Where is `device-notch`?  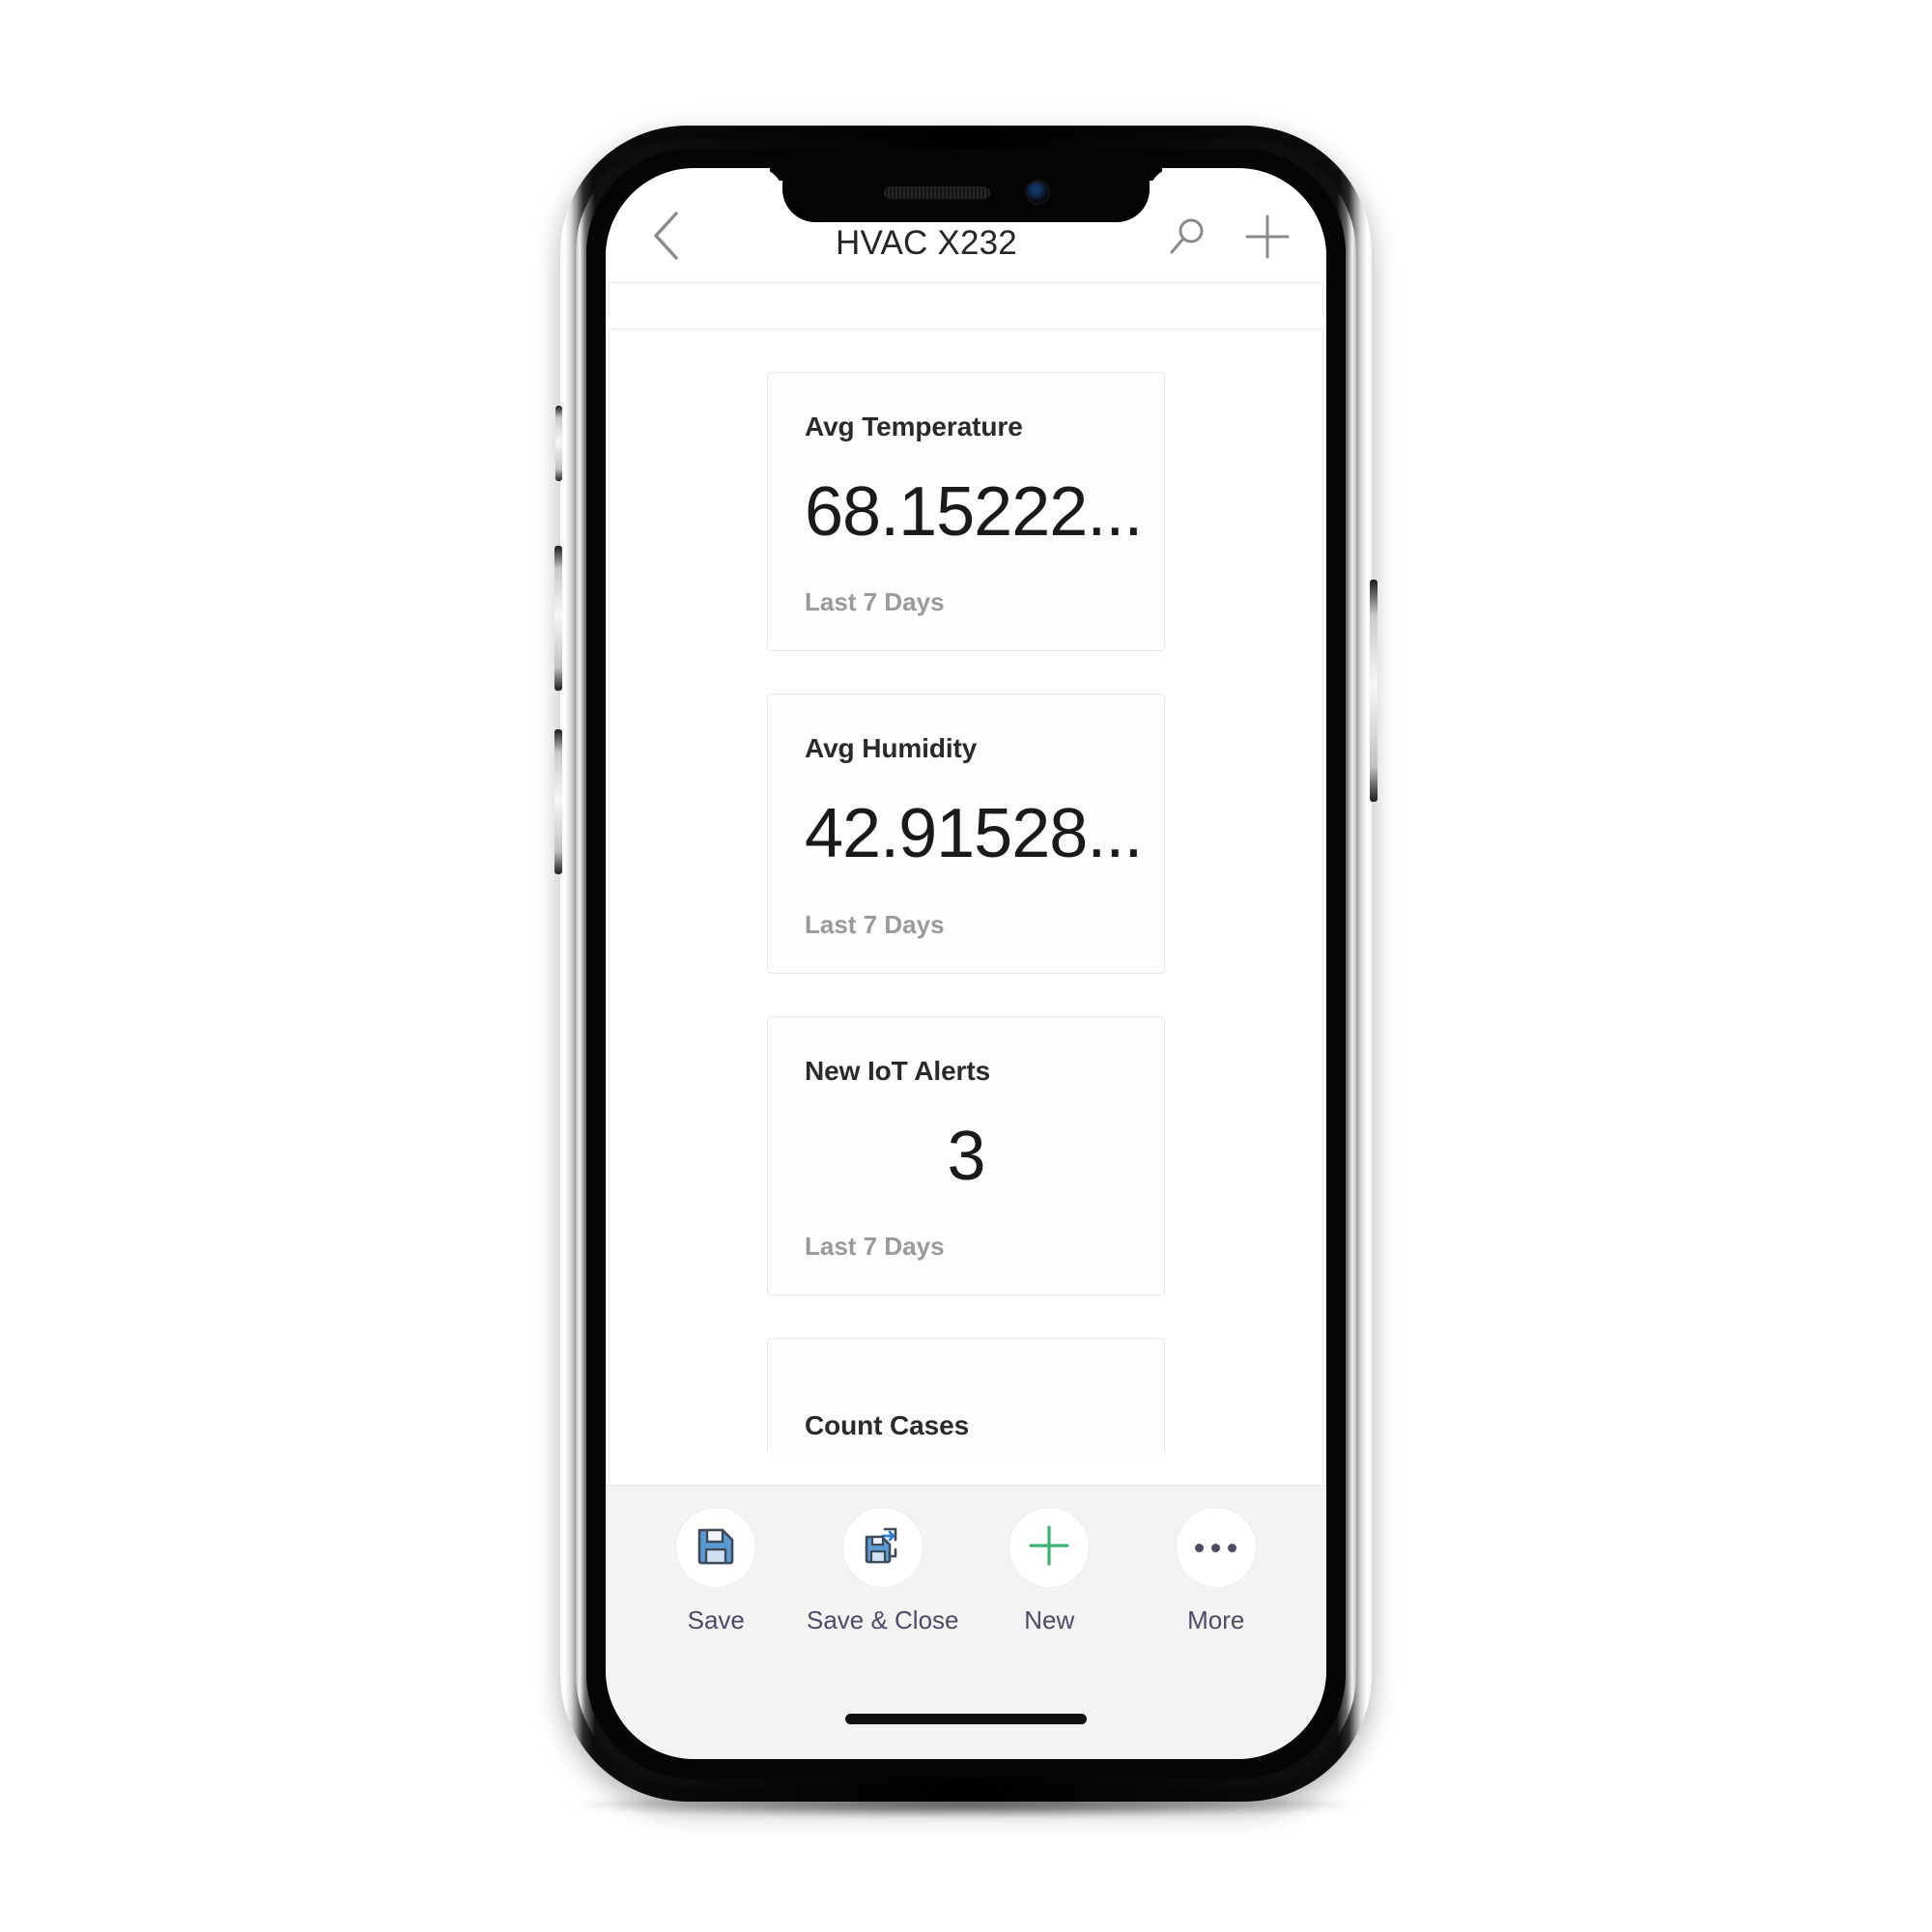
device-notch is located at coordinates (966, 195).